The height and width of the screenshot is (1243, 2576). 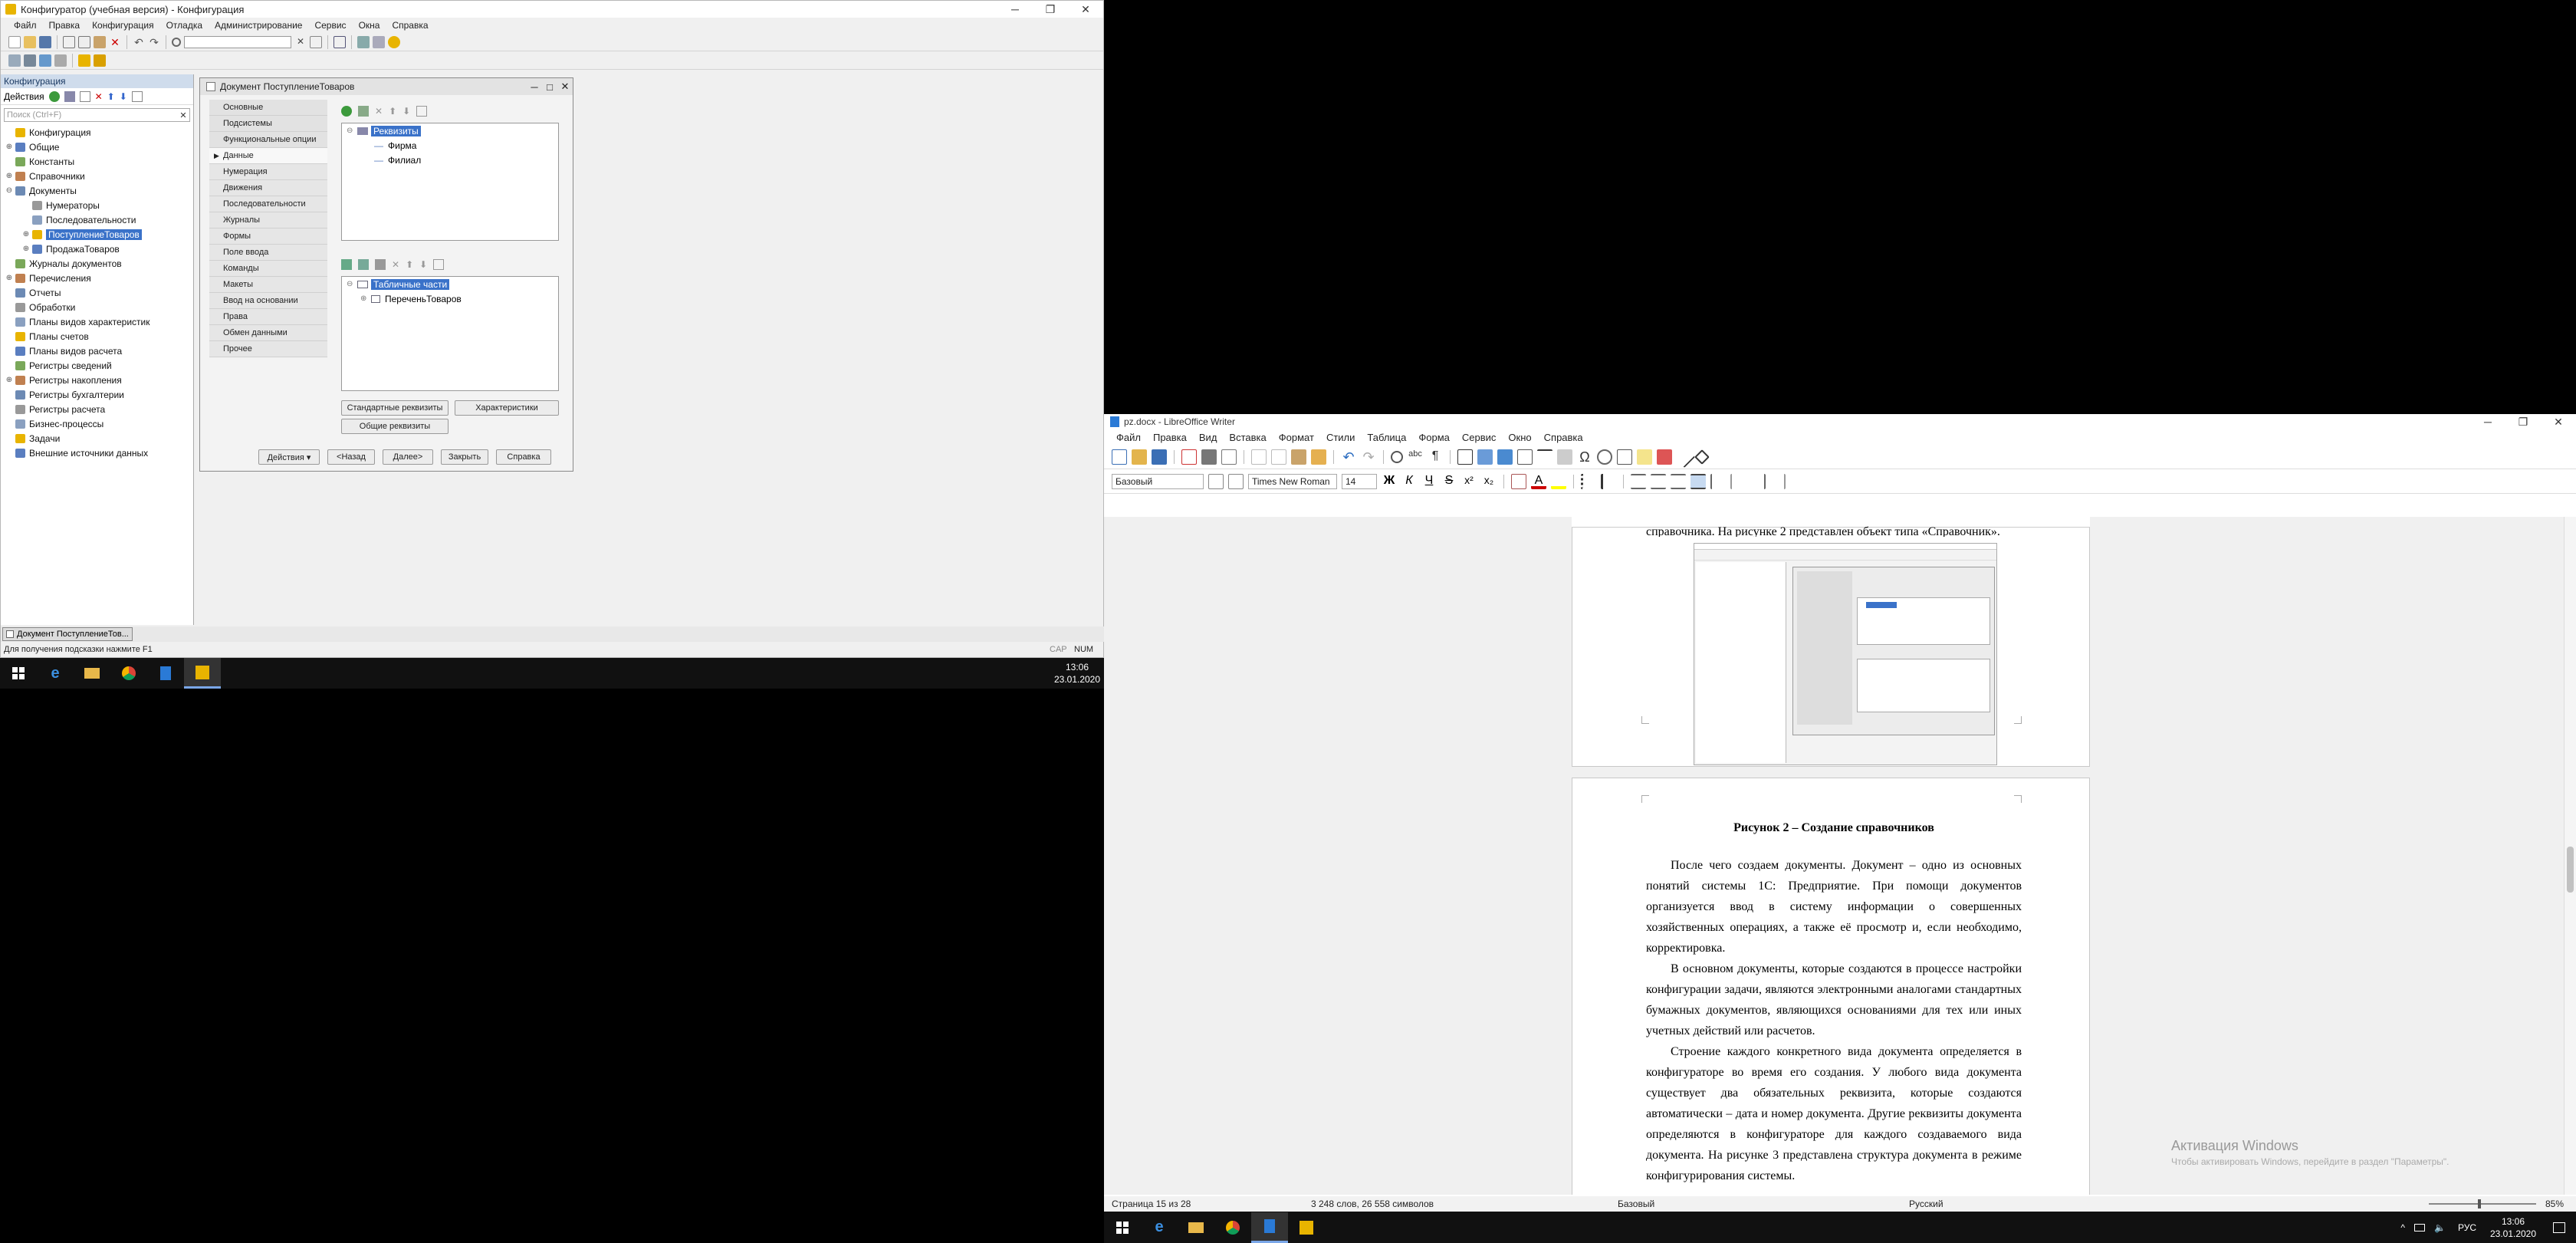 I want to click on tree-item: ⊕ Регистры накопления, so click(x=97, y=380).